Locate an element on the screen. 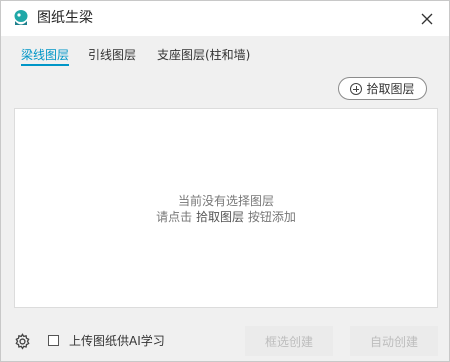 The image size is (450, 362). plus-circle-icon is located at coordinates (356, 88).